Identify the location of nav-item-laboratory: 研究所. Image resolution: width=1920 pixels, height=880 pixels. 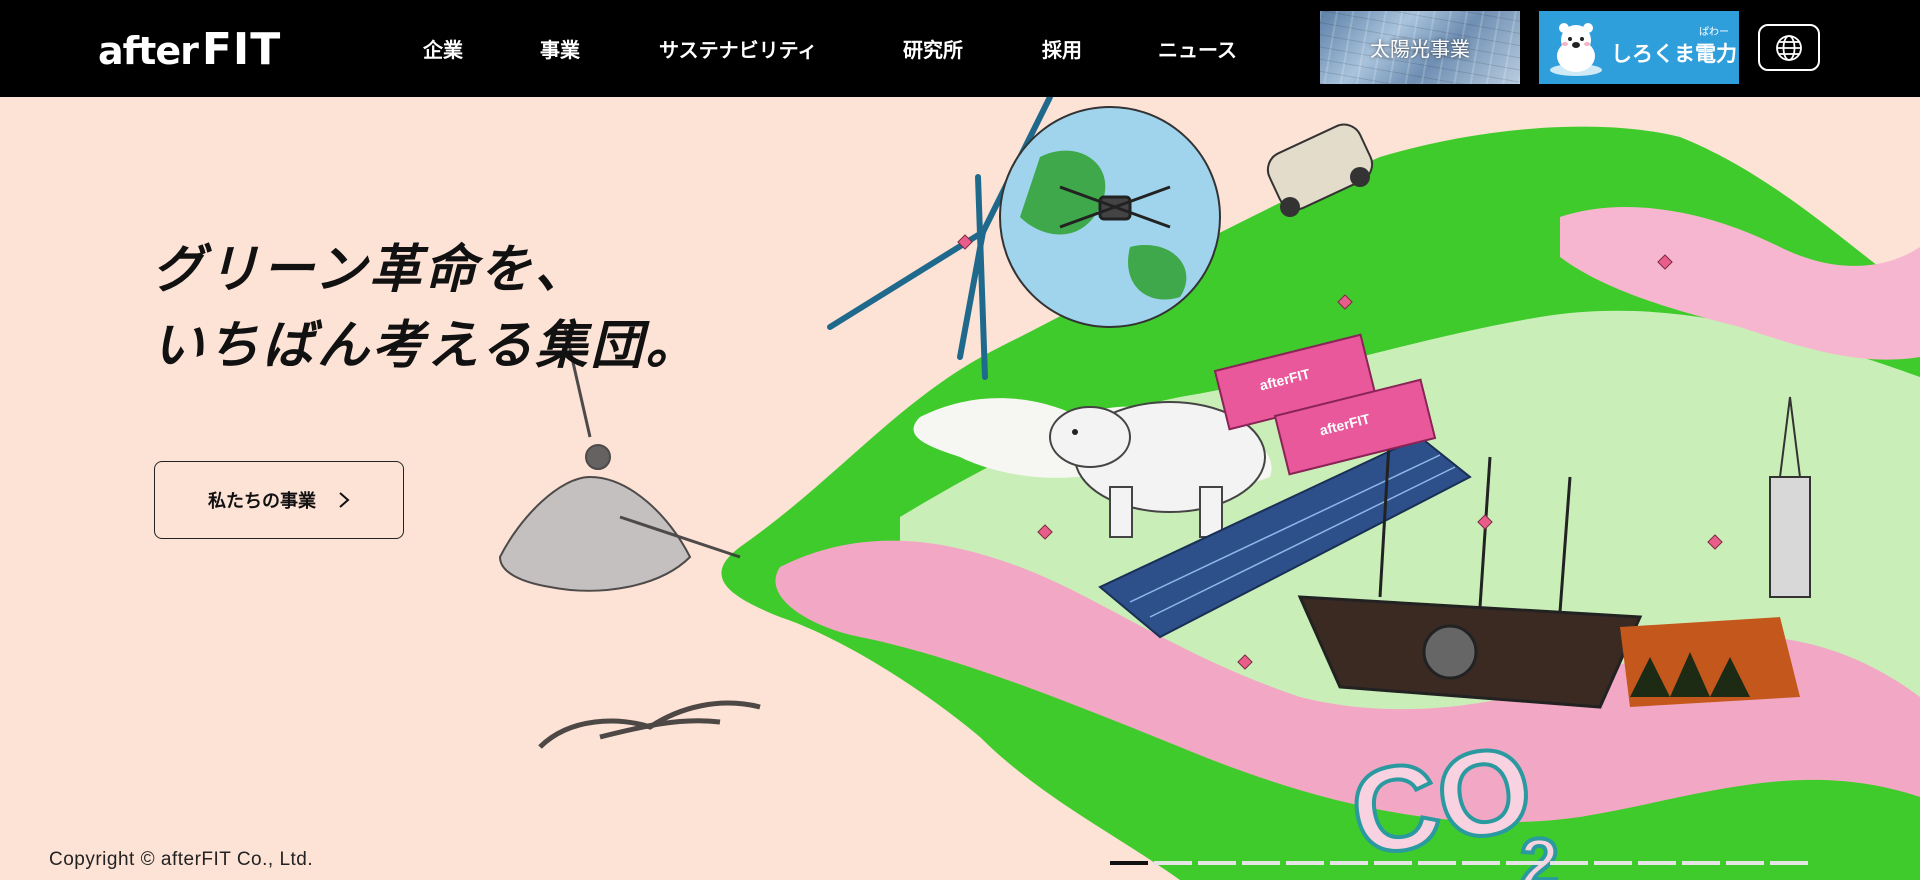
(933, 48).